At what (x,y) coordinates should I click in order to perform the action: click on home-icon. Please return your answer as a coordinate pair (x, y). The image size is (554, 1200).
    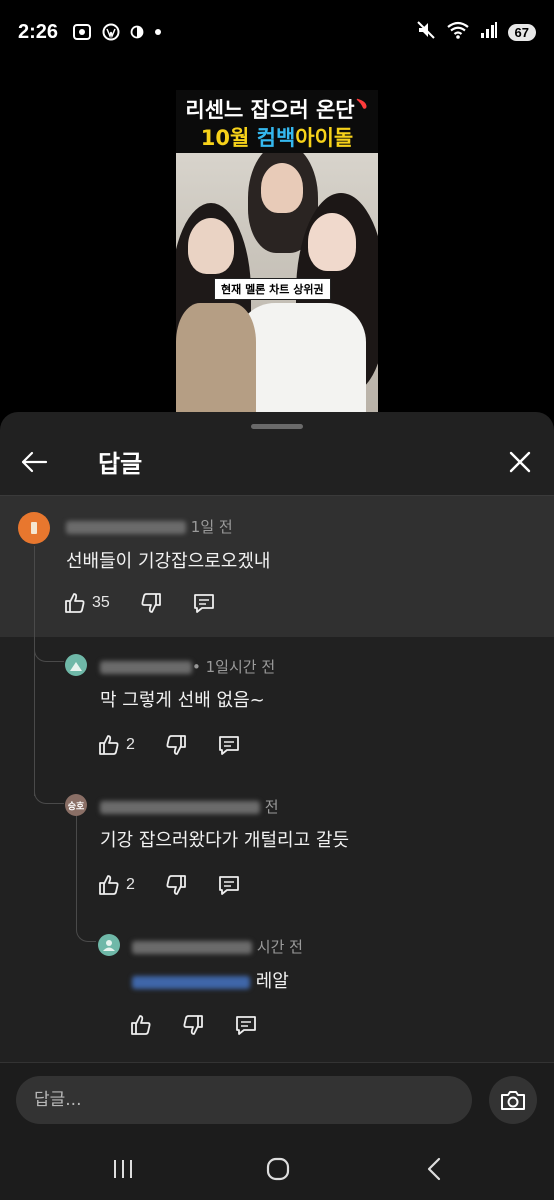
    Looking at the image, I should click on (278, 1169).